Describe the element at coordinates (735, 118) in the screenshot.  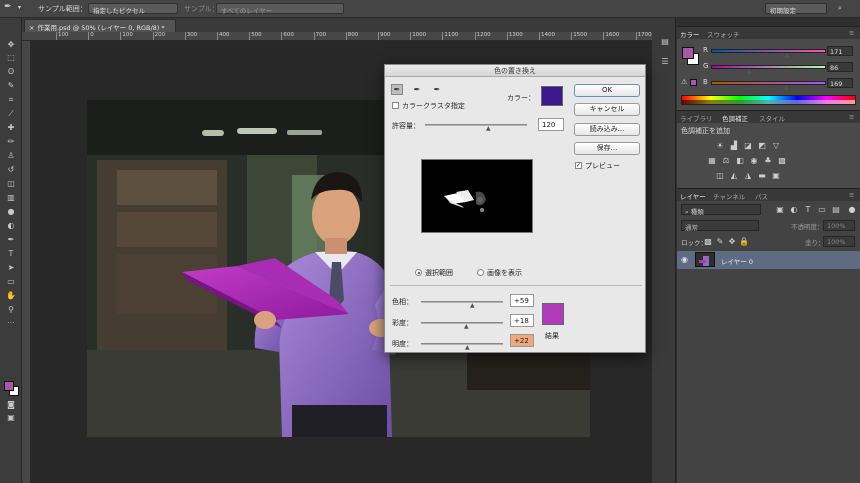
I see `tab-adjustments: 色調補正` at that location.